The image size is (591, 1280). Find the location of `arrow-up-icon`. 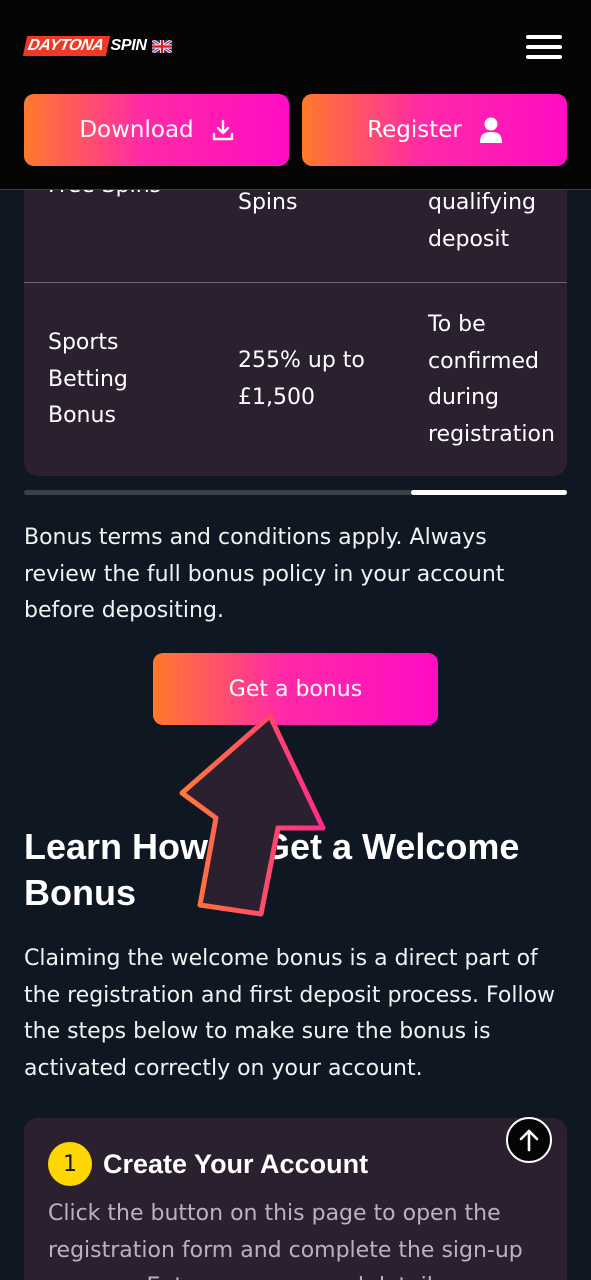

arrow-up-icon is located at coordinates (529, 1140).